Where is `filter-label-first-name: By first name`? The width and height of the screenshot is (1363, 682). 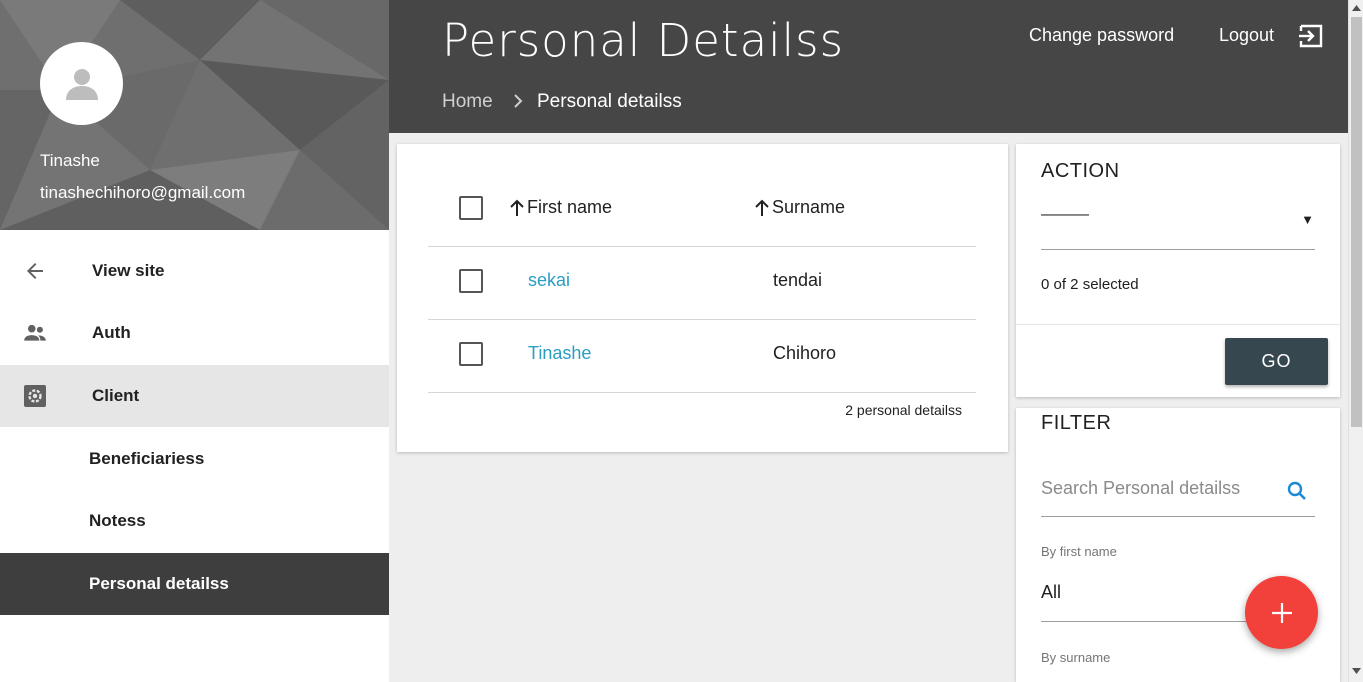 filter-label-first-name: By first name is located at coordinates (1079, 551).